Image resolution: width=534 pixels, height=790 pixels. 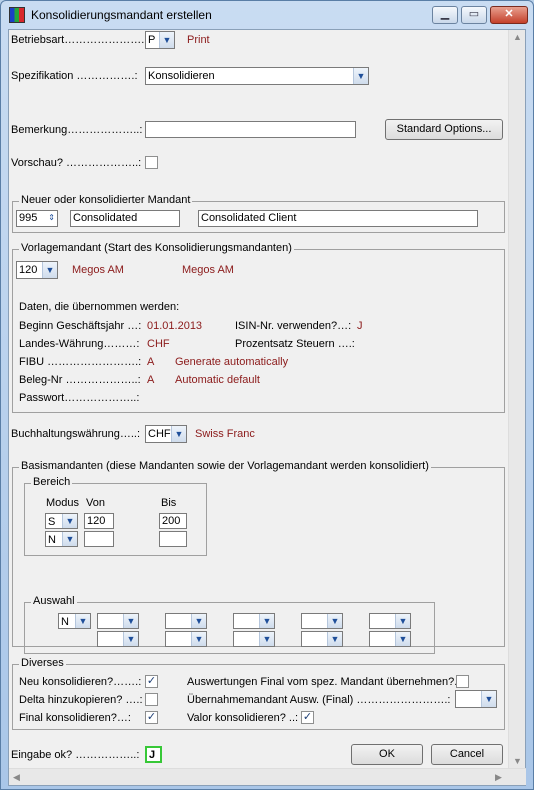 What do you see at coordinates (509, 15) in the screenshot?
I see `close-button: ✕` at bounding box center [509, 15].